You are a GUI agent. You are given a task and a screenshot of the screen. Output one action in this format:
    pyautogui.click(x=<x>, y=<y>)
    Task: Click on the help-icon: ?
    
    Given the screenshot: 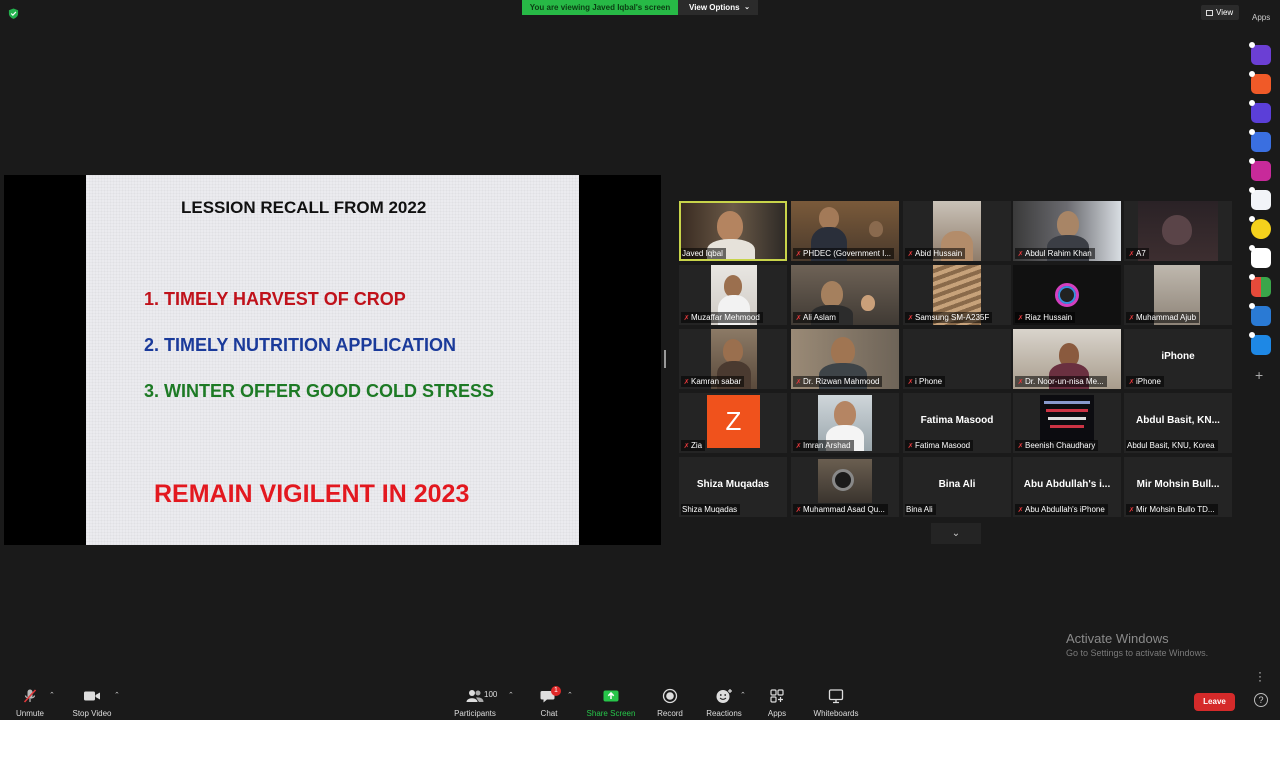 What is the action you would take?
    pyautogui.click(x=1261, y=700)
    